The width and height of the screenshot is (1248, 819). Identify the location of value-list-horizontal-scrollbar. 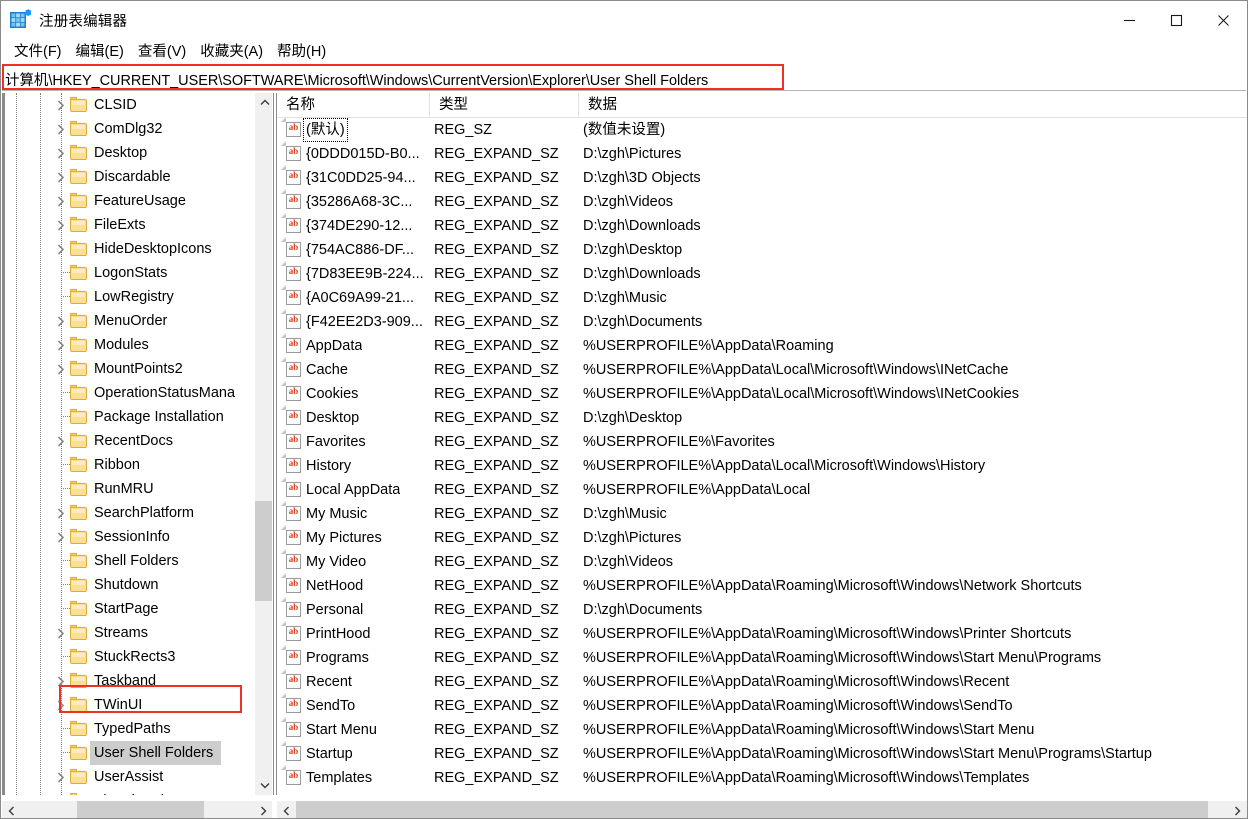
(762, 809).